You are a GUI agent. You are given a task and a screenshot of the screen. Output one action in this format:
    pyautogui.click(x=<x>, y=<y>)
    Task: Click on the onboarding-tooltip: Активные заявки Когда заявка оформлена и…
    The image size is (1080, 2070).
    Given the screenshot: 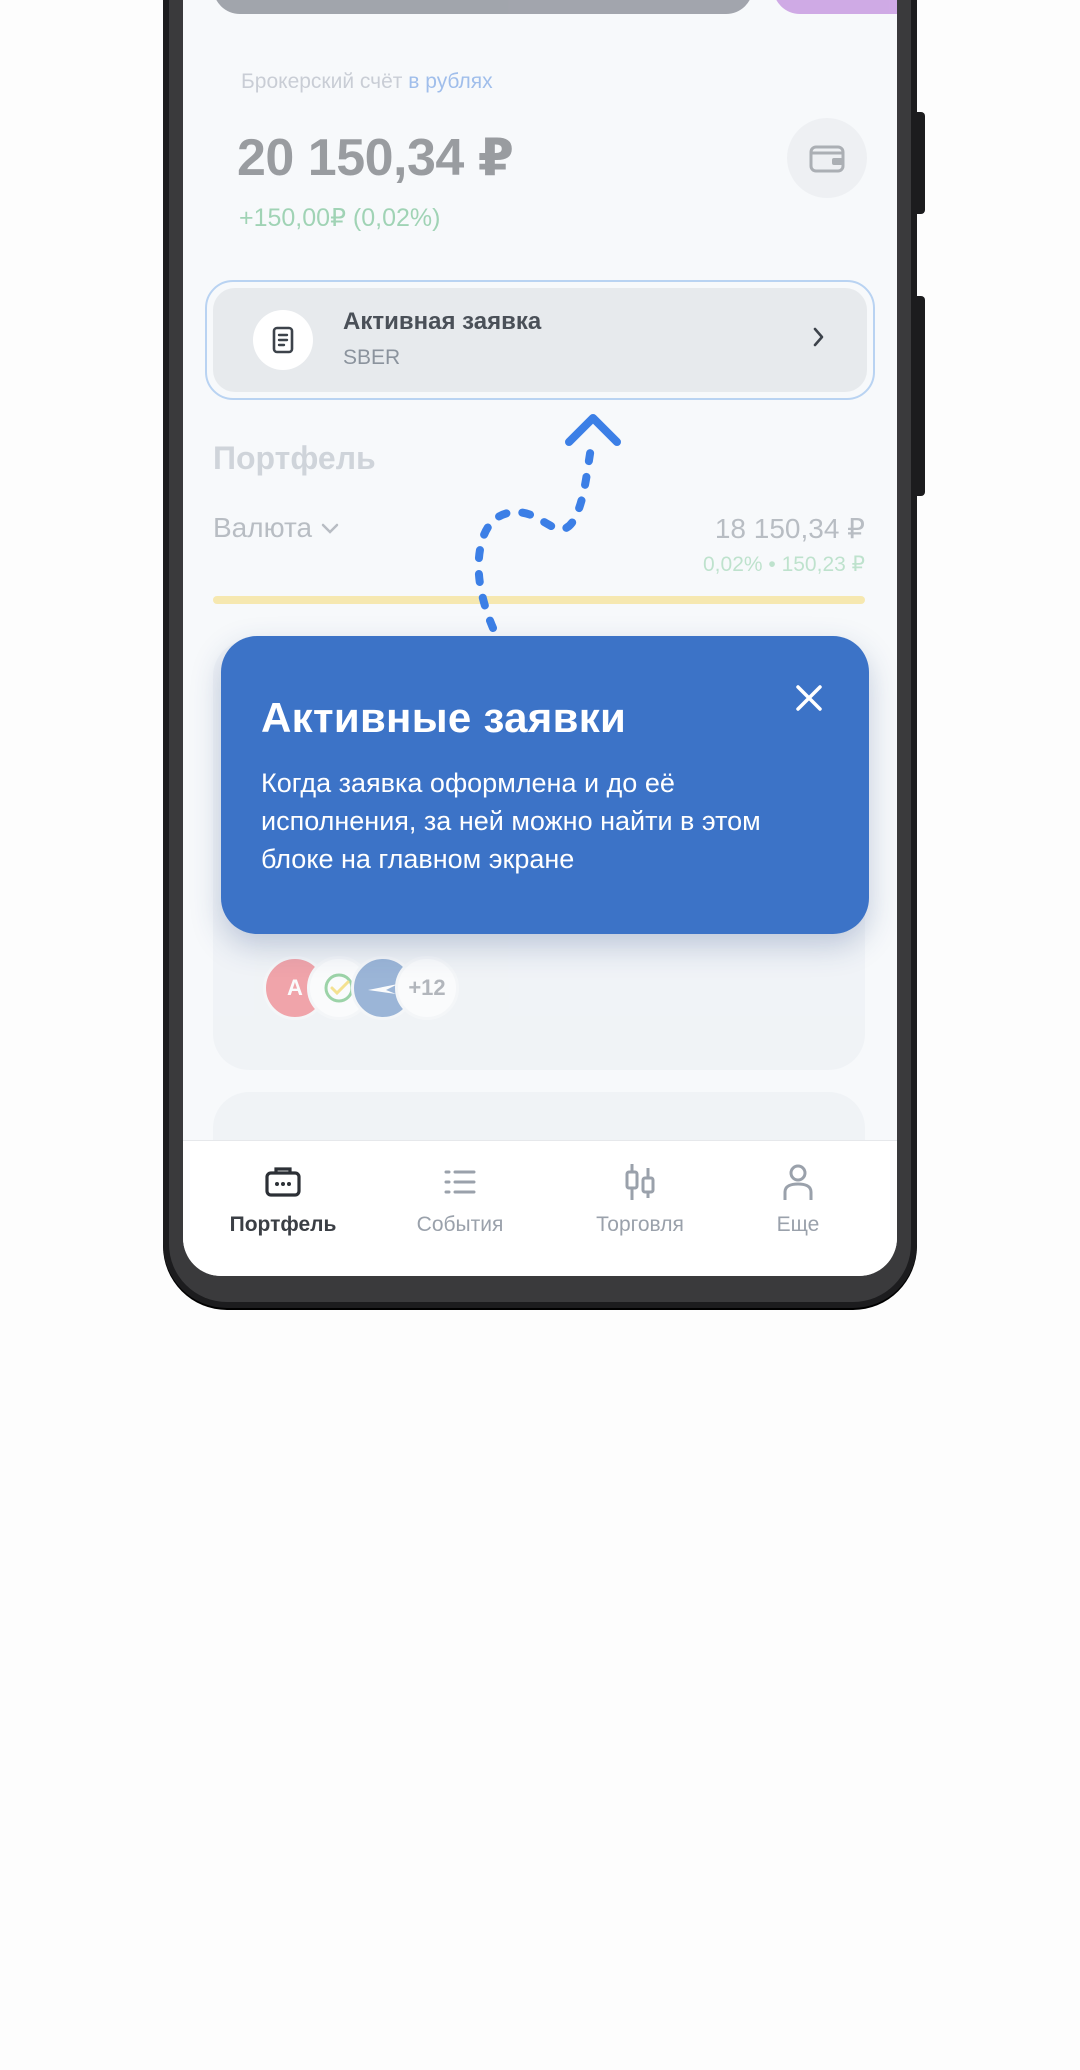 What is the action you would take?
    pyautogui.click(x=545, y=785)
    